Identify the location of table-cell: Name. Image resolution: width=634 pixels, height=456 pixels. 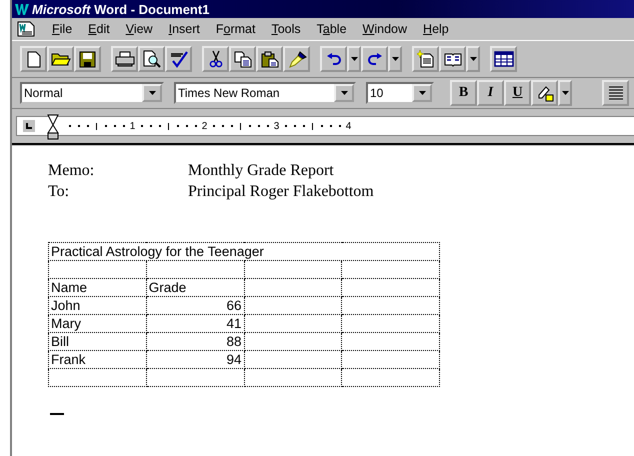
(97, 287).